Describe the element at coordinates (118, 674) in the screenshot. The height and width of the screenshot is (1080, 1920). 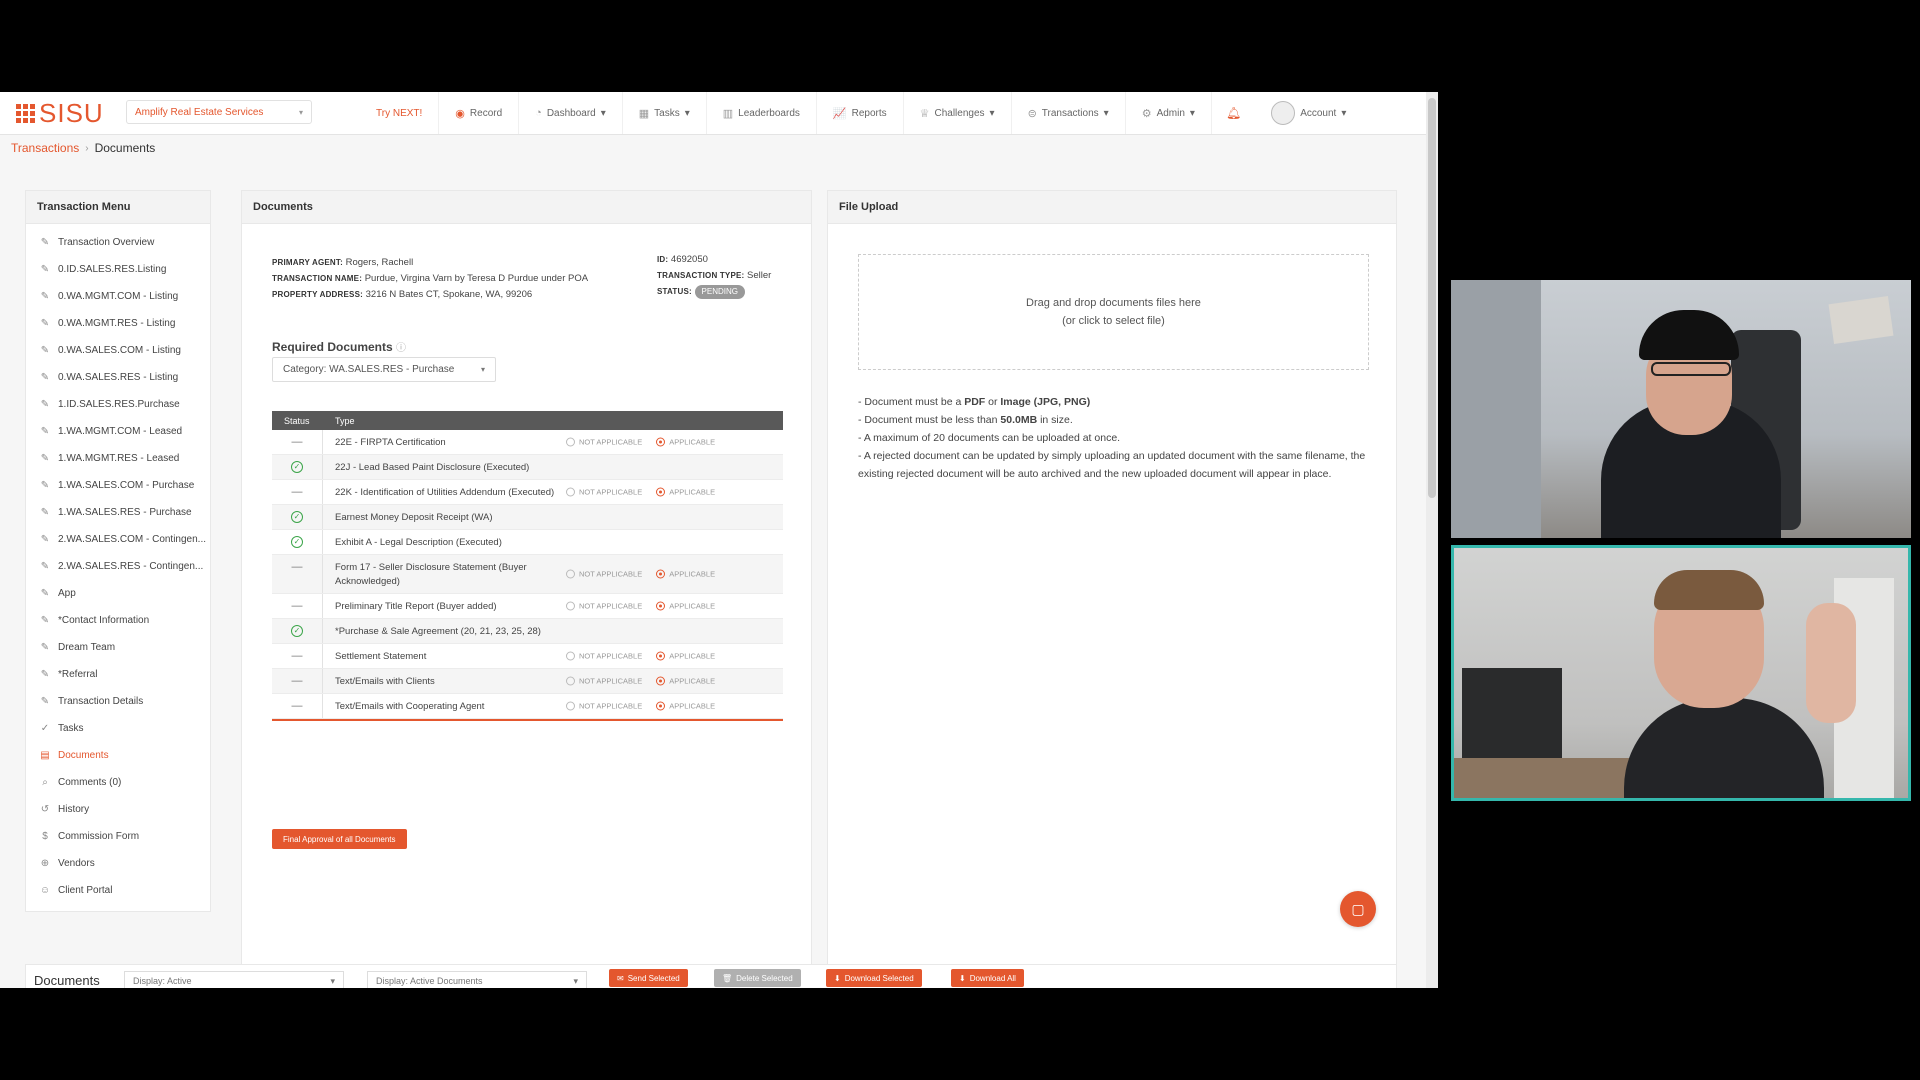
I see `sidebar-item: ✎ *Referral` at that location.